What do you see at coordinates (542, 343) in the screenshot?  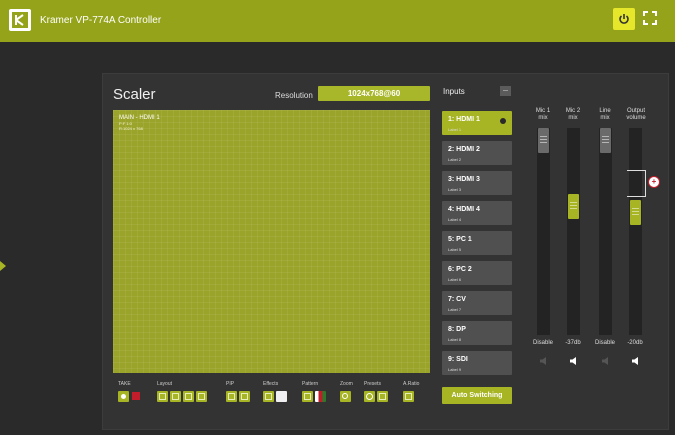 I see `mic1-value: Disable` at bounding box center [542, 343].